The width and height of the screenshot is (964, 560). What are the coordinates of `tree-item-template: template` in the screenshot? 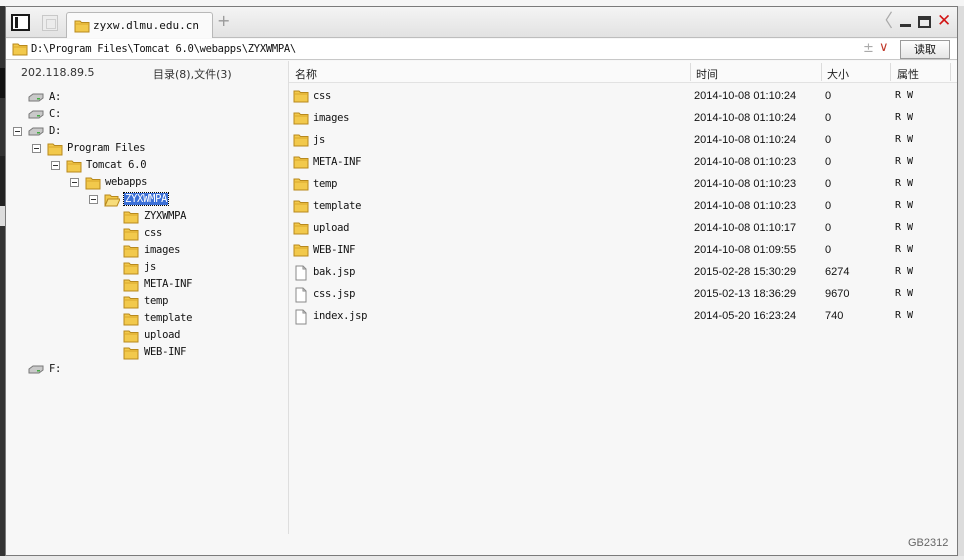 It's located at (147, 319).